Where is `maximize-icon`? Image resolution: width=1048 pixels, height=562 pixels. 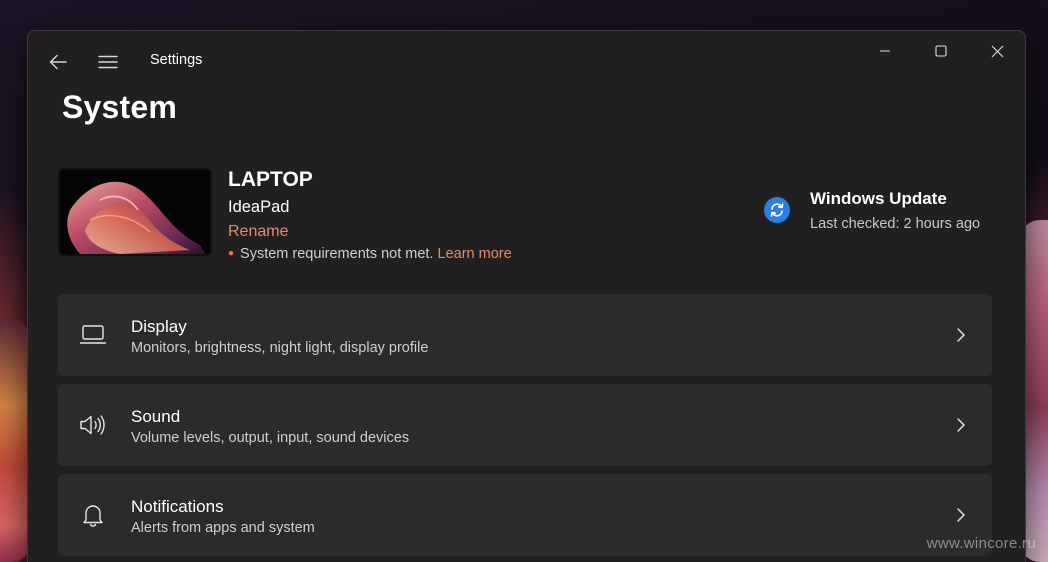 maximize-icon is located at coordinates (941, 51).